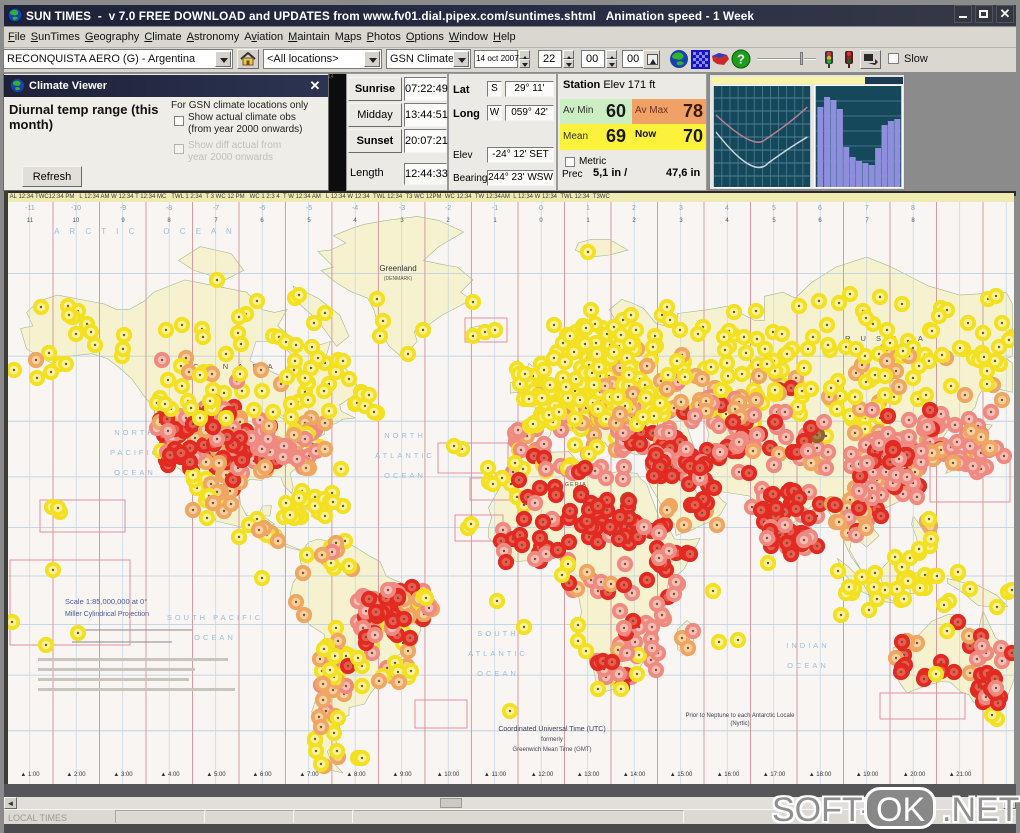  I want to click on svg-text: ▲ 13:00, so click(588, 775).